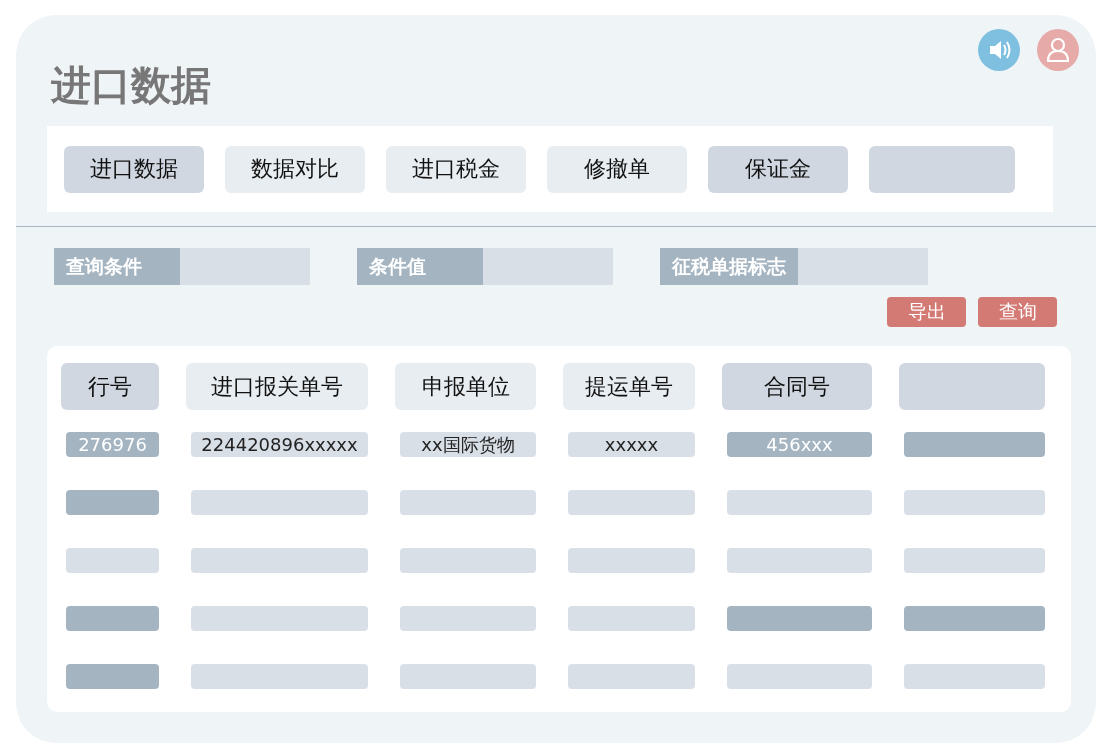 The width and height of the screenshot is (1107, 751). Describe the element at coordinates (112, 444) in the screenshot. I see `table-cell: 276976` at that location.